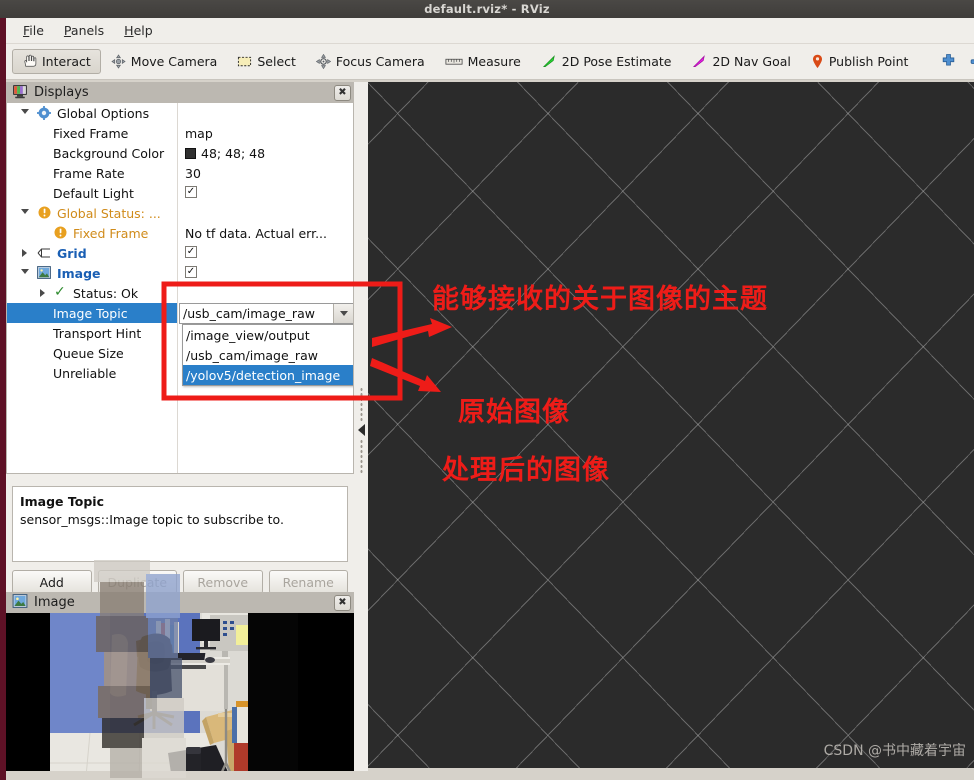  I want to click on move-camera-icon, so click(118, 61).